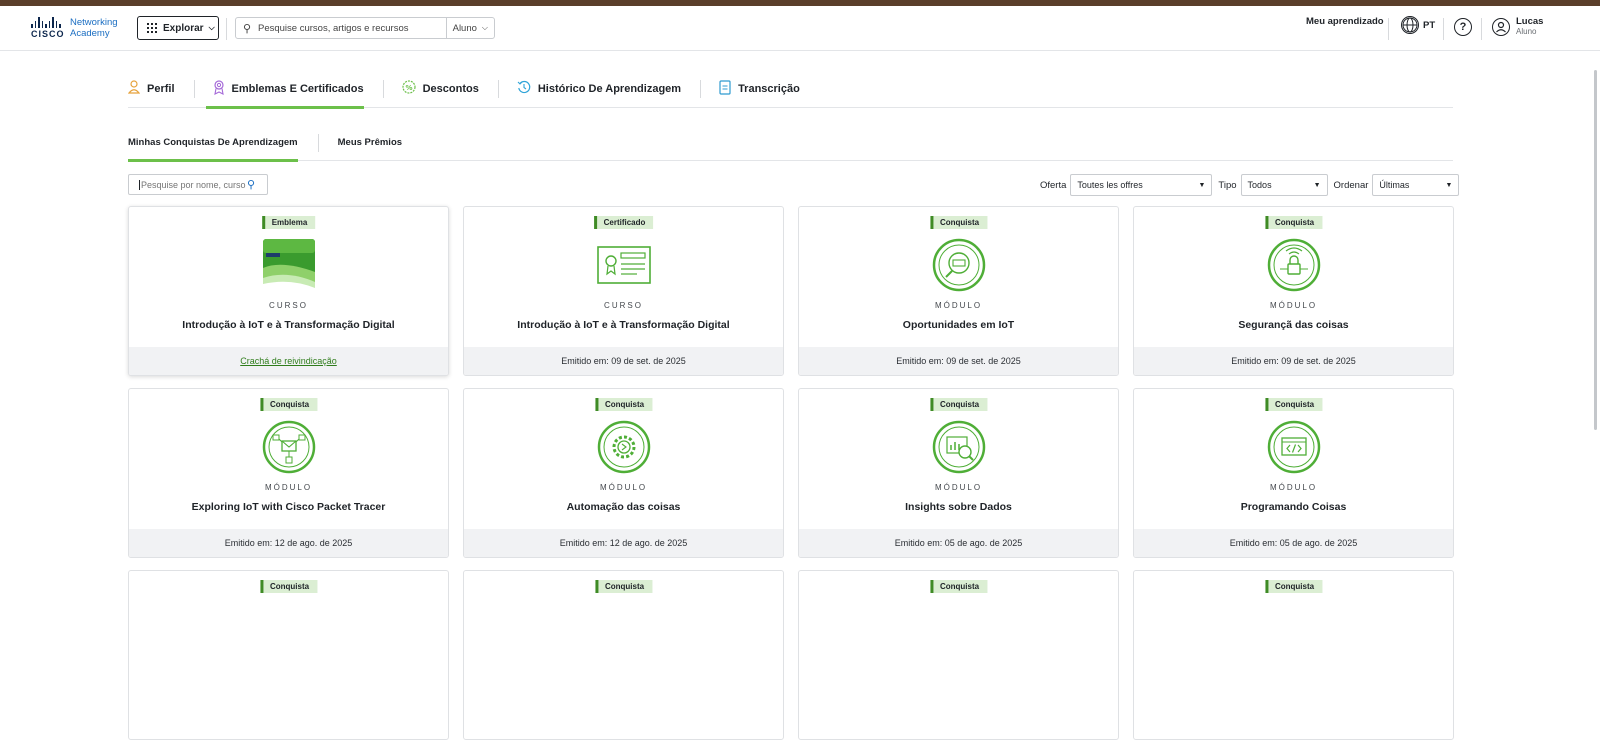 The height and width of the screenshot is (740, 1600). What do you see at coordinates (1293, 507) in the screenshot?
I see `card-title: Programando Coisas` at bounding box center [1293, 507].